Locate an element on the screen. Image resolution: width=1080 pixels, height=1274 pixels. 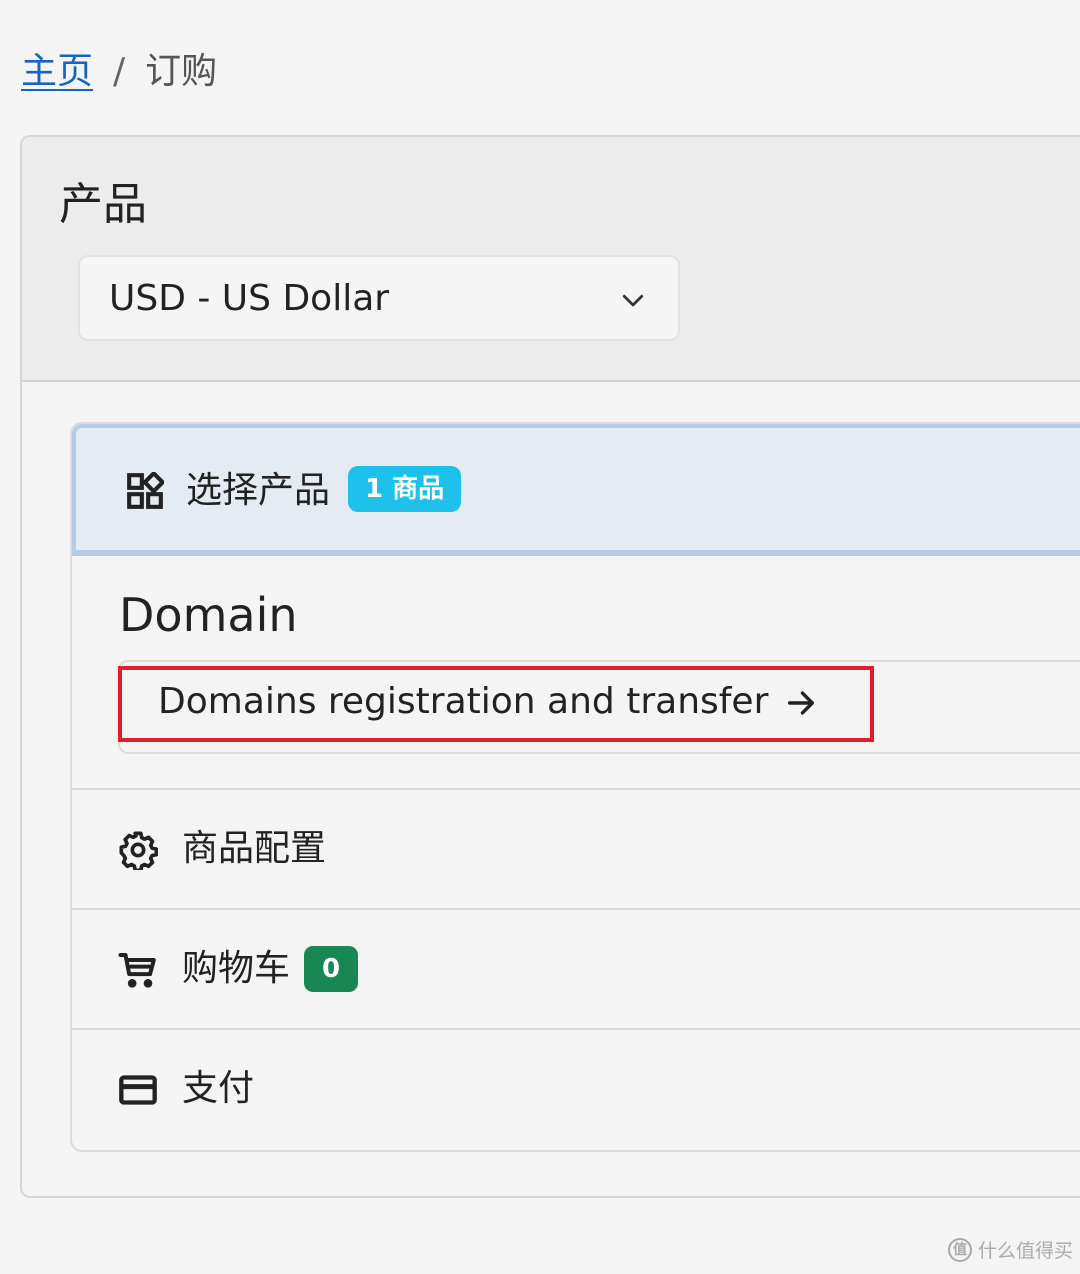
step-cart-label: 购物车 is located at coordinates (236, 968).